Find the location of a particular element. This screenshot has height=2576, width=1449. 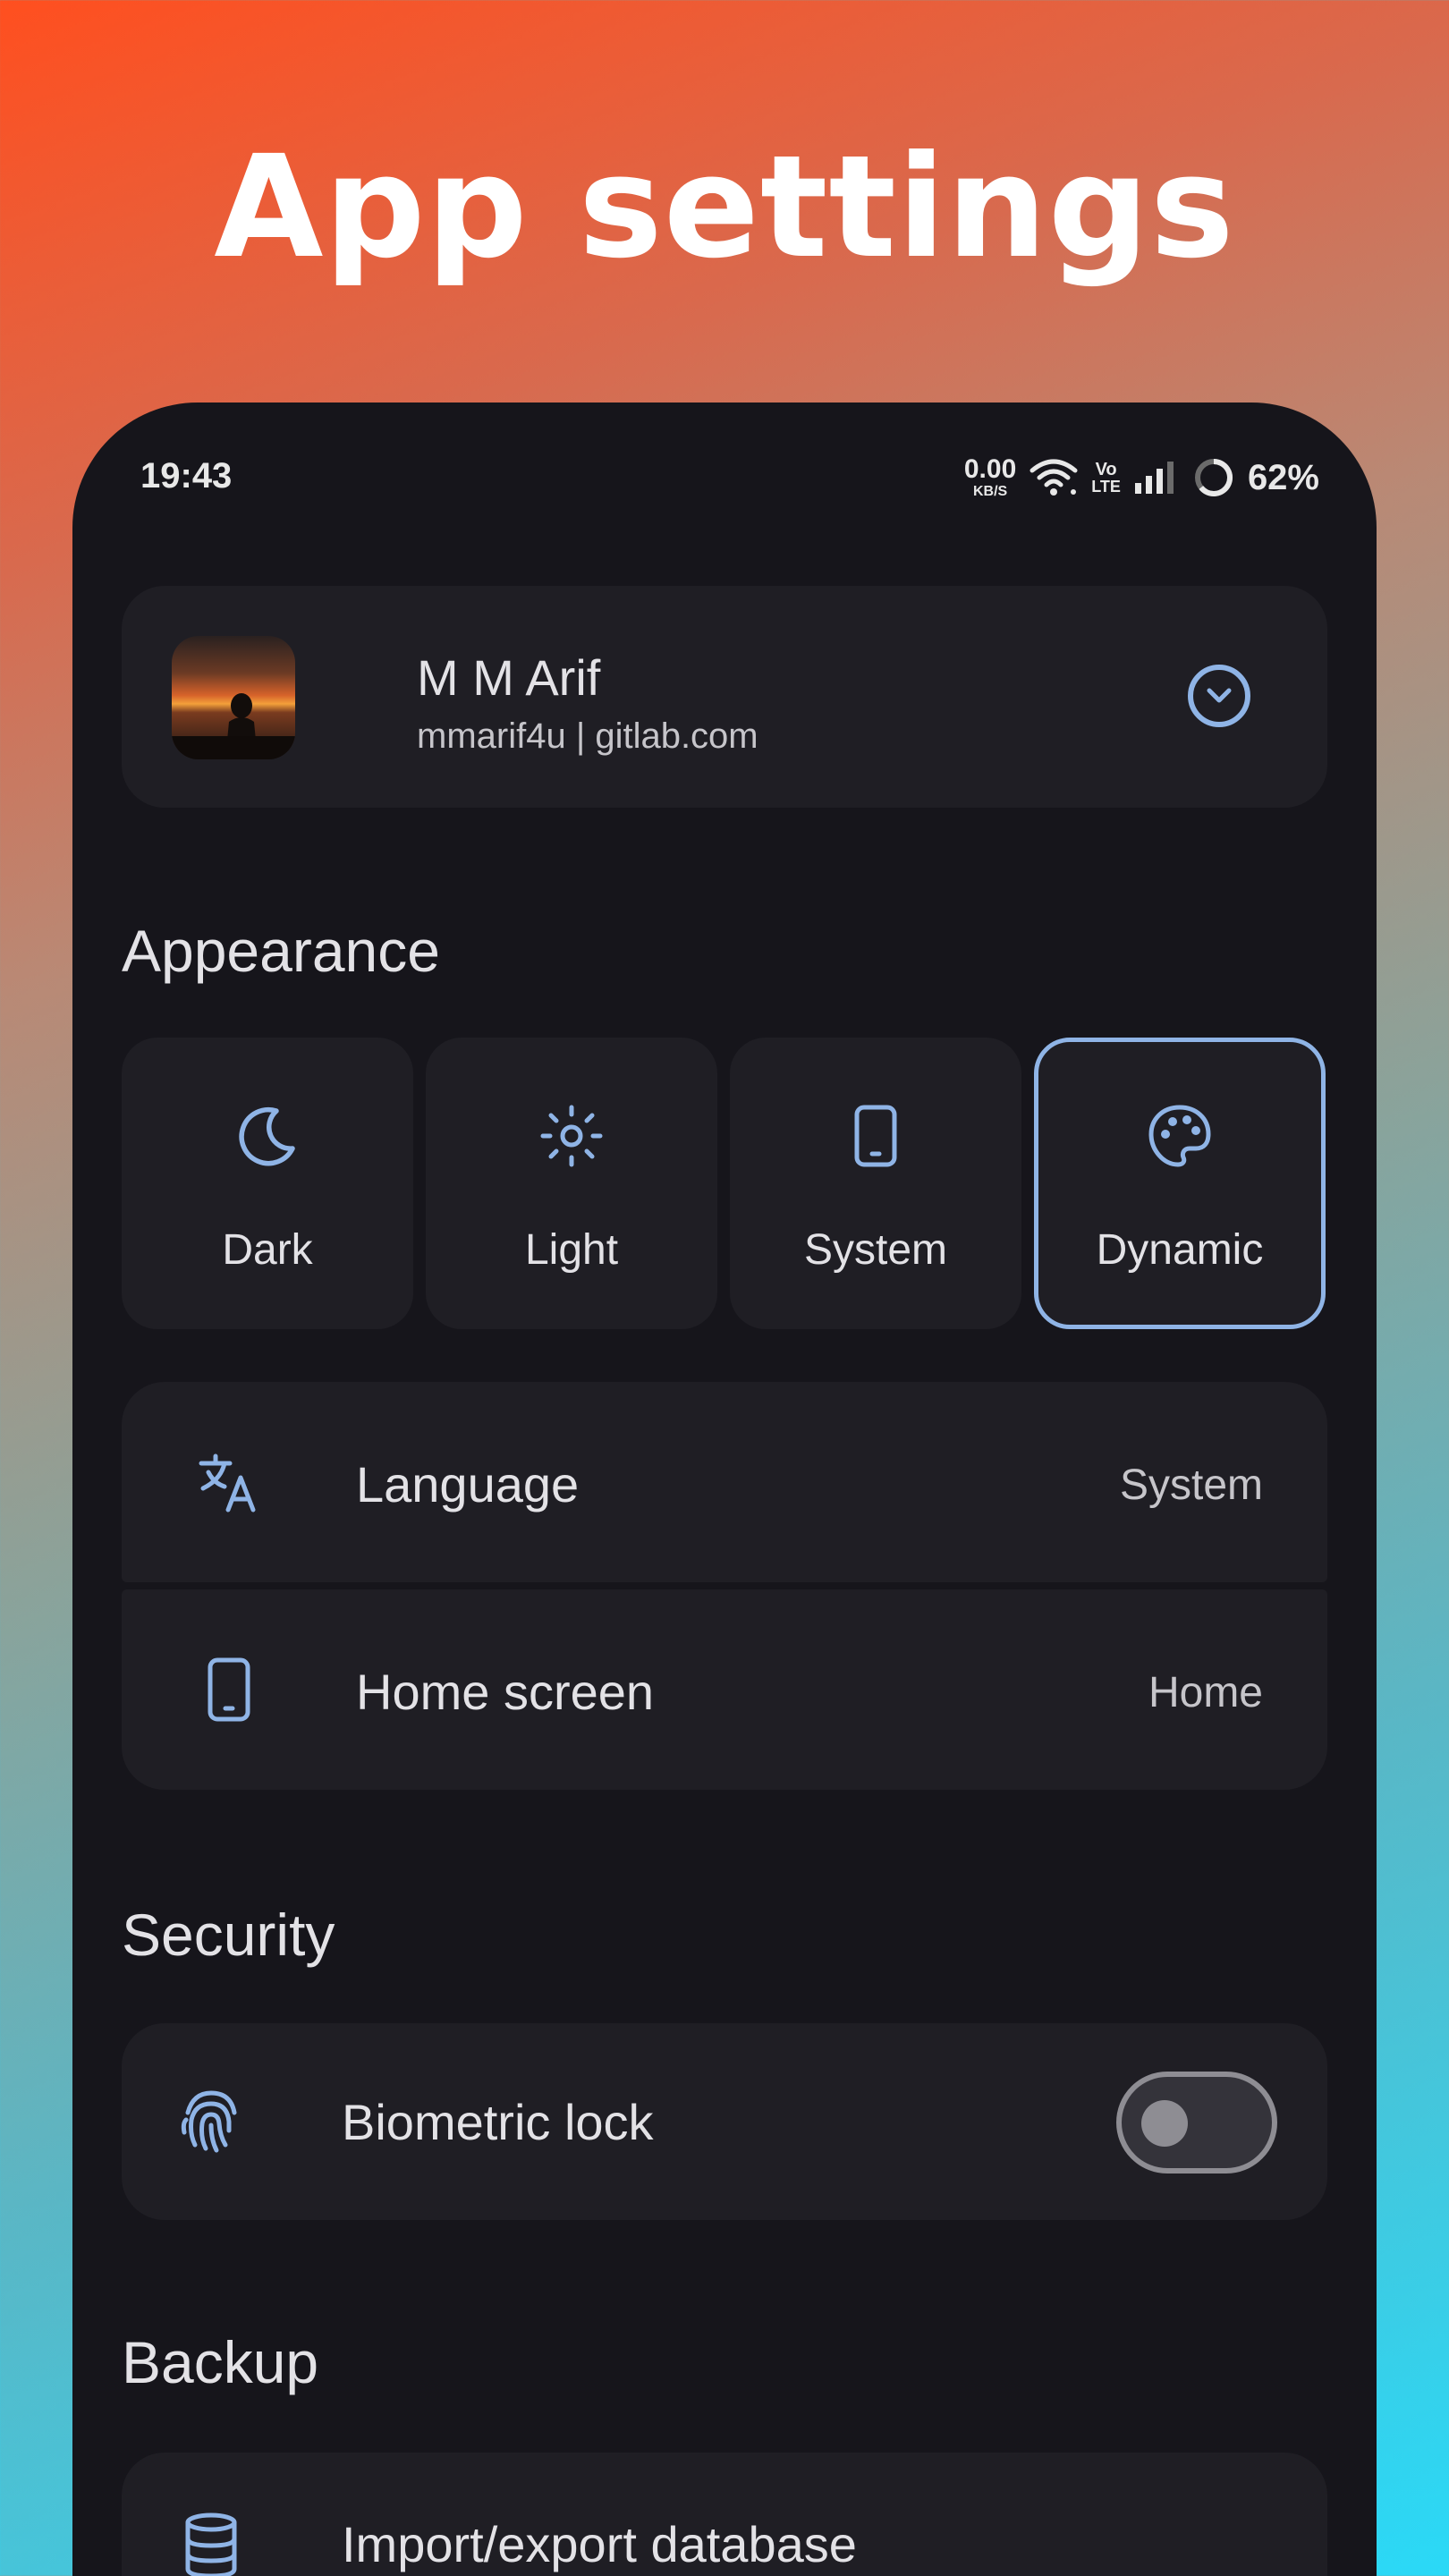

home-screen-value: Home is located at coordinates (1205, 1692).